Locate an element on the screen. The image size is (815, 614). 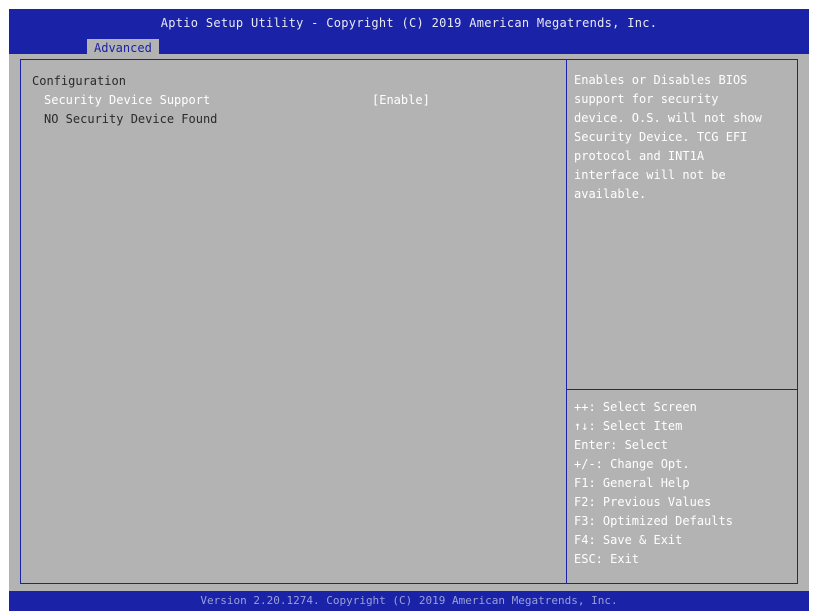
key-help-previous-values: F2: Previous Values is located at coordinates (643, 502).